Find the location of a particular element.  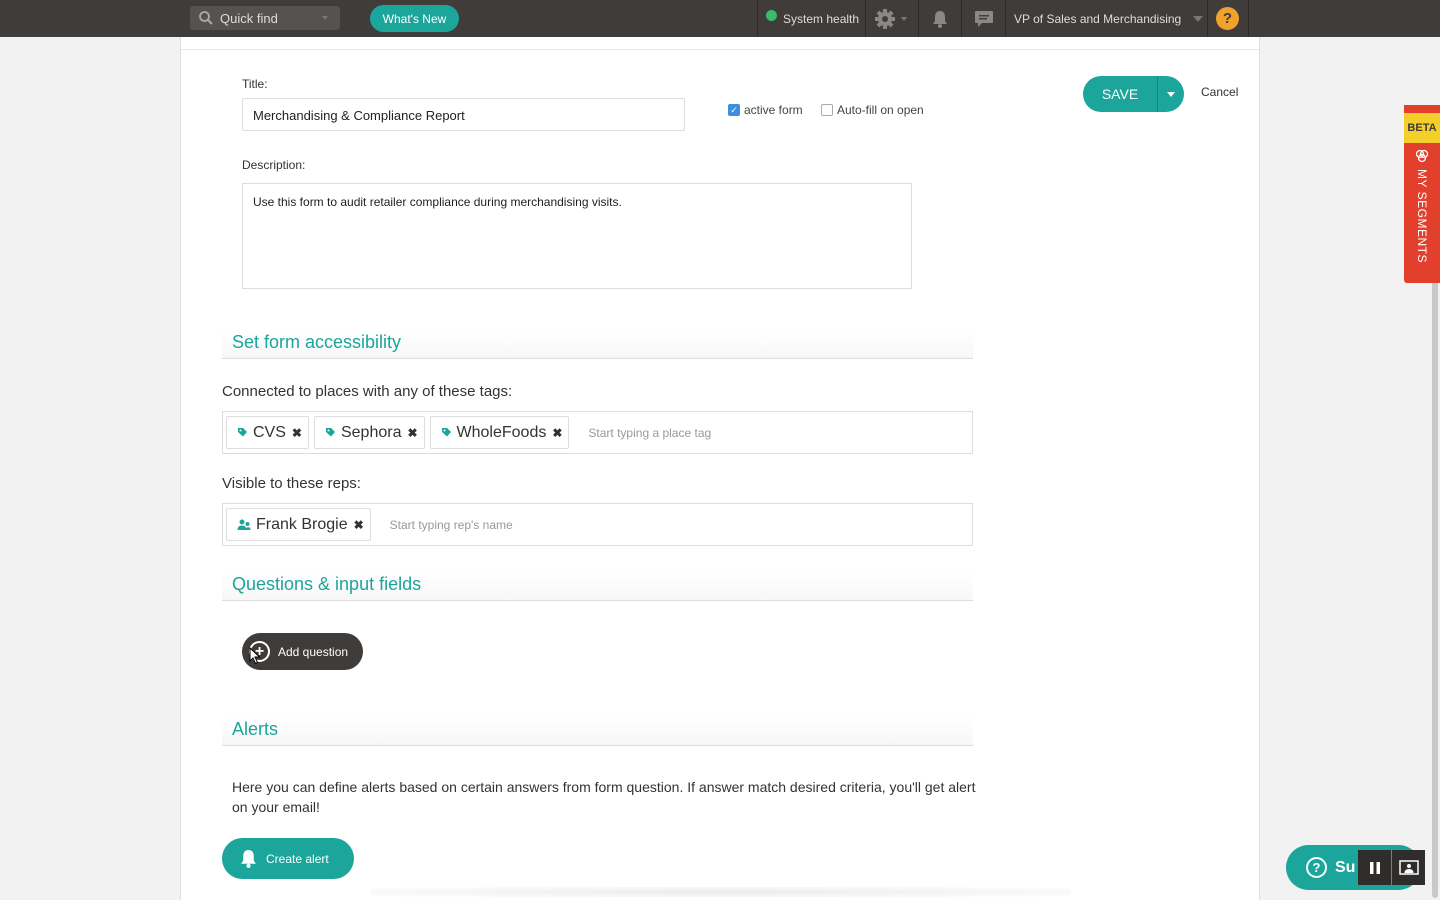

section-title: Questions & input fields is located at coordinates (327, 584).